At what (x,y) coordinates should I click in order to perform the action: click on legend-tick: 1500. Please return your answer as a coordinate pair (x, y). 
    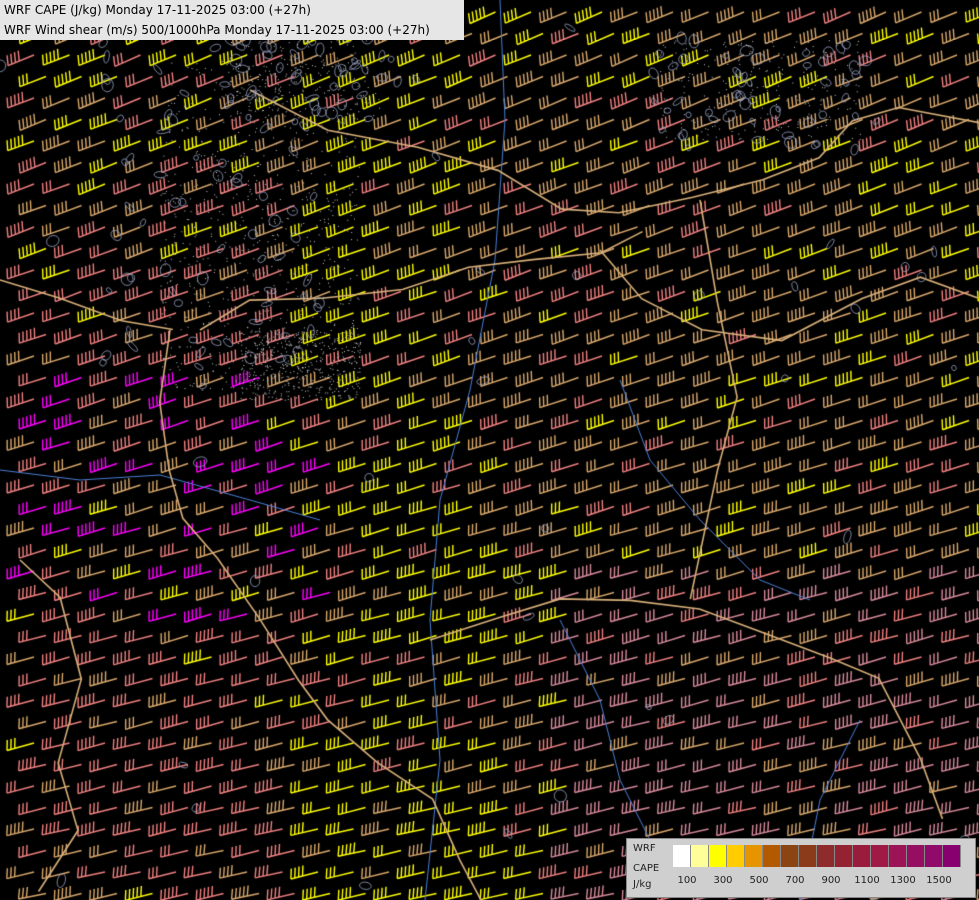
    Looking at the image, I should click on (939, 880).